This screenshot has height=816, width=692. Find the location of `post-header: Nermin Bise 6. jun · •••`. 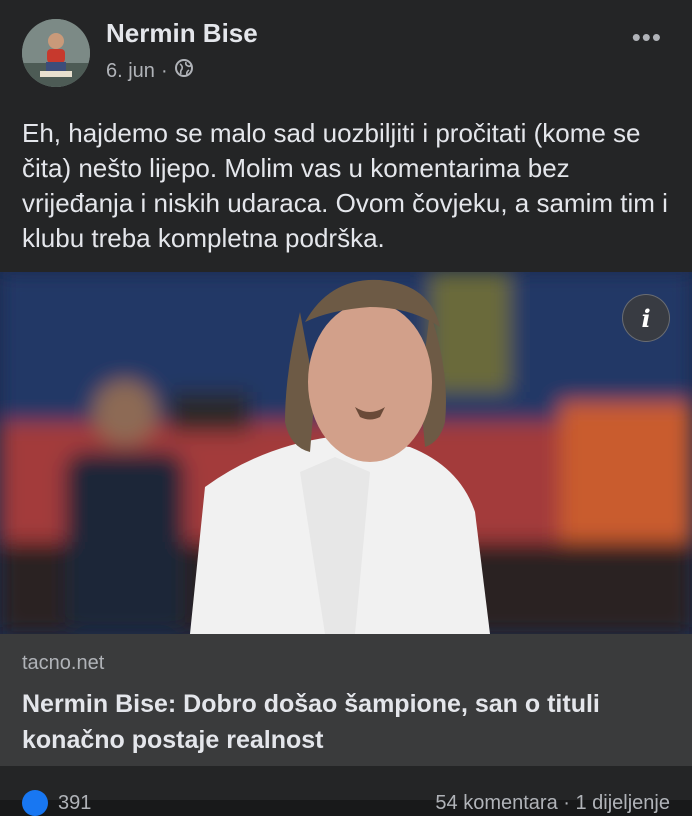

post-header: Nermin Bise 6. jun · ••• is located at coordinates (346, 50).